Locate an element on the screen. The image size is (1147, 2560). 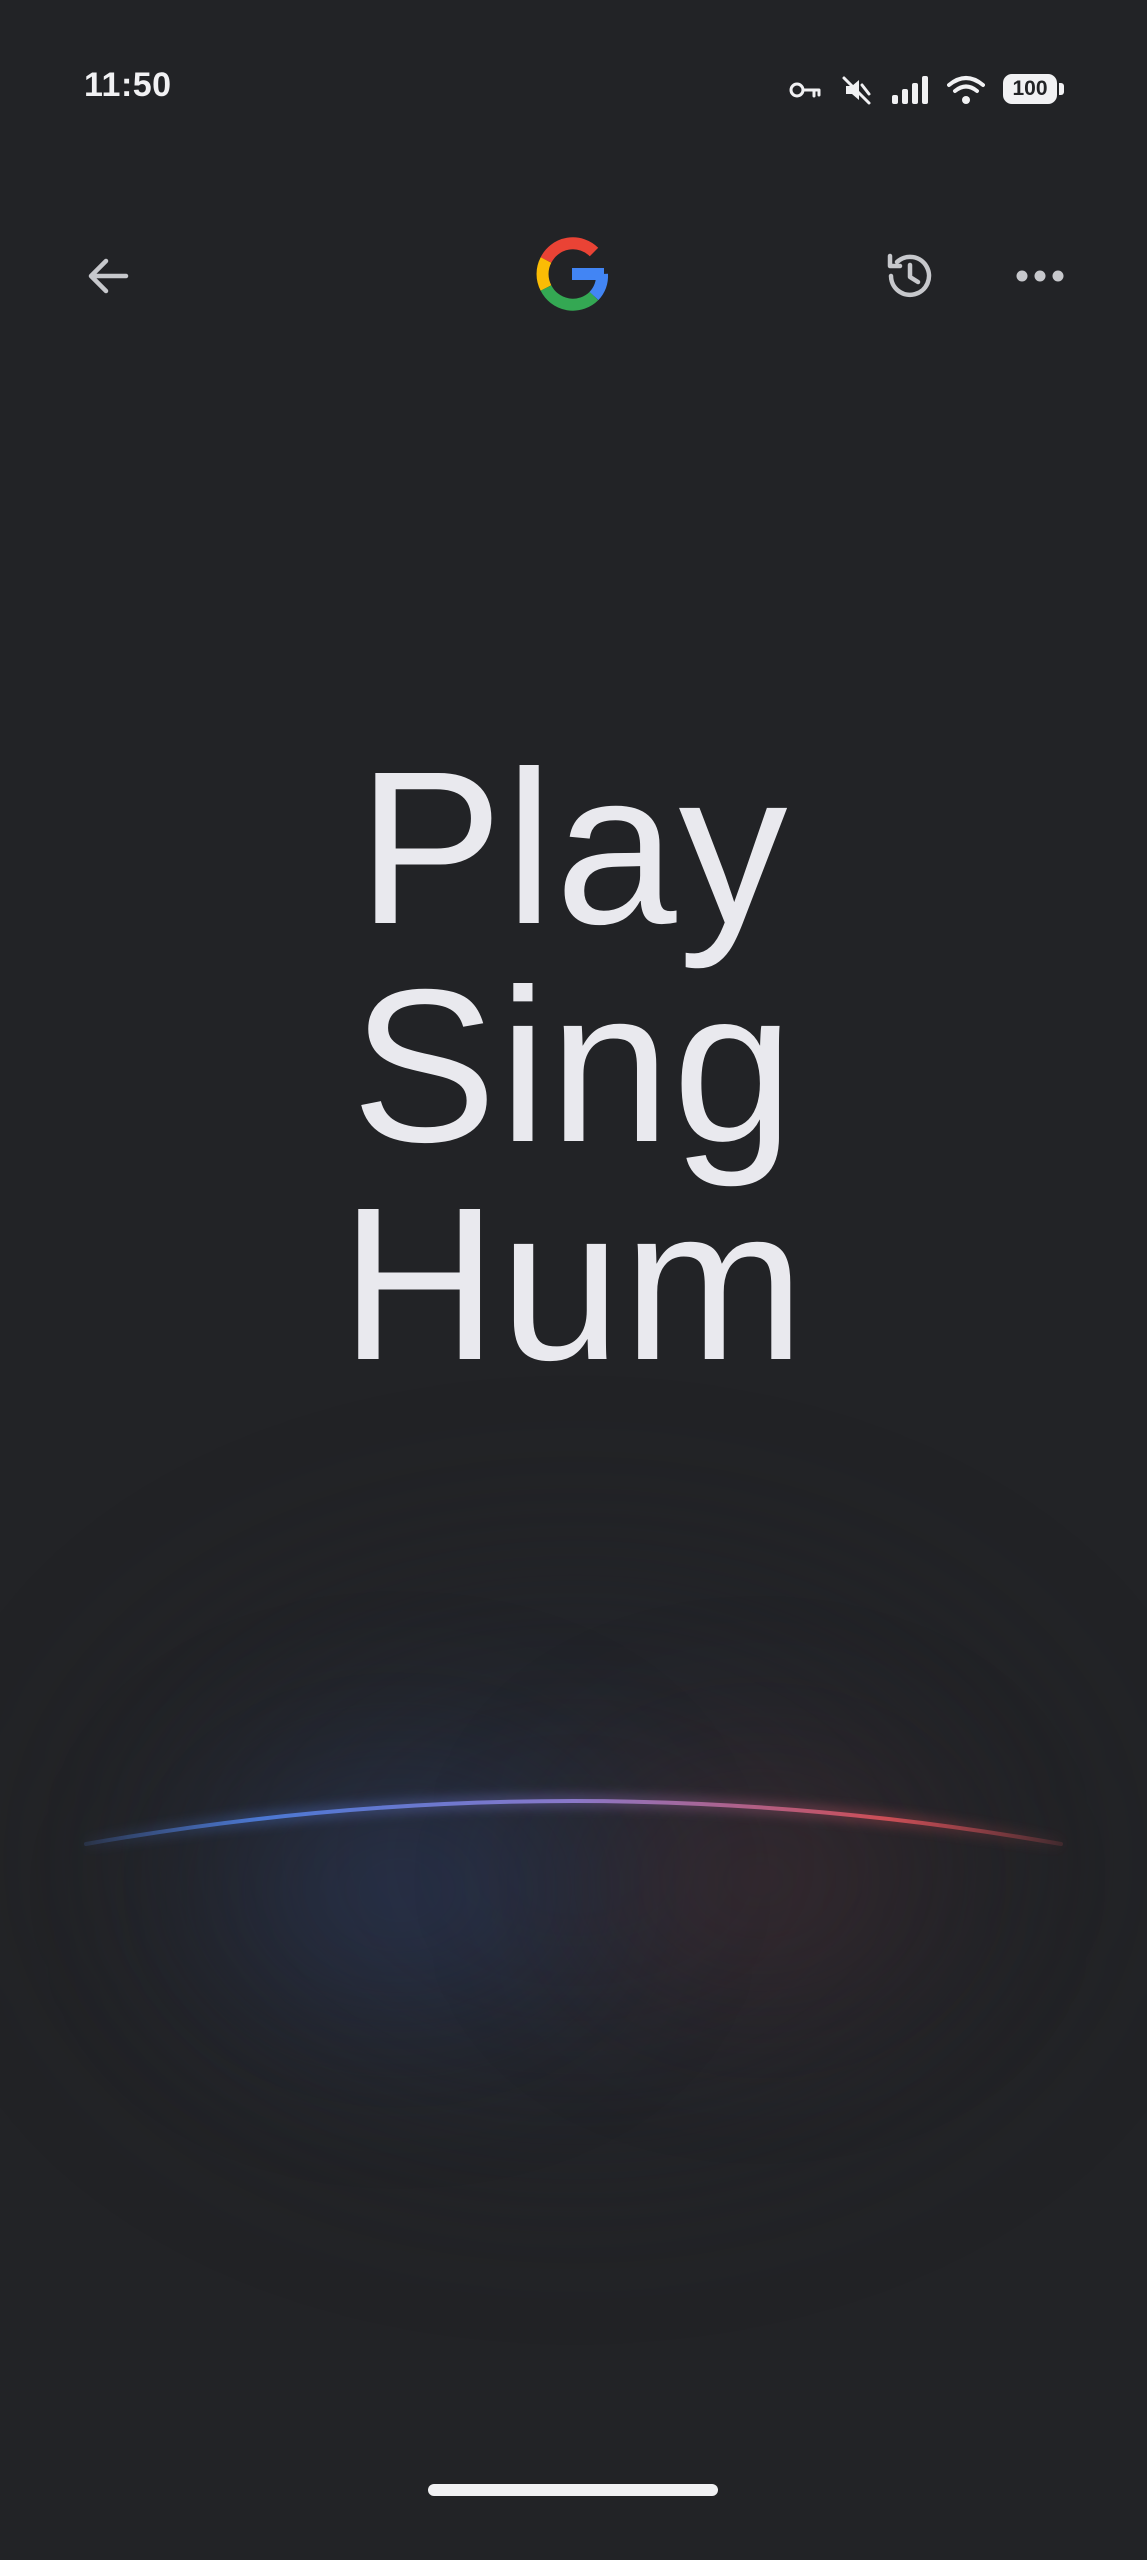
prompt-line-hum: Hum is located at coordinates (573, 1284).